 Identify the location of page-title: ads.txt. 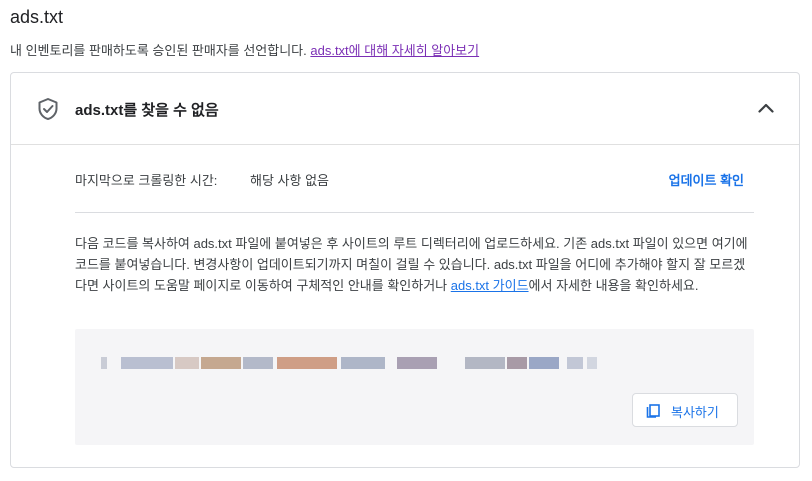
(37, 17).